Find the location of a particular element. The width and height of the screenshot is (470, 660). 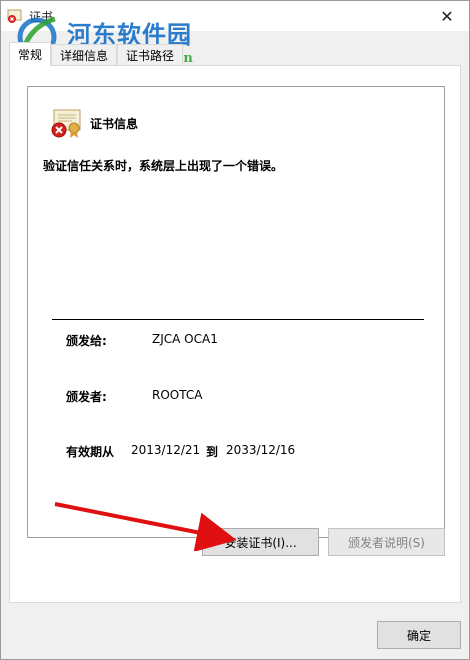

validity-to-label: 到 is located at coordinates (212, 452).